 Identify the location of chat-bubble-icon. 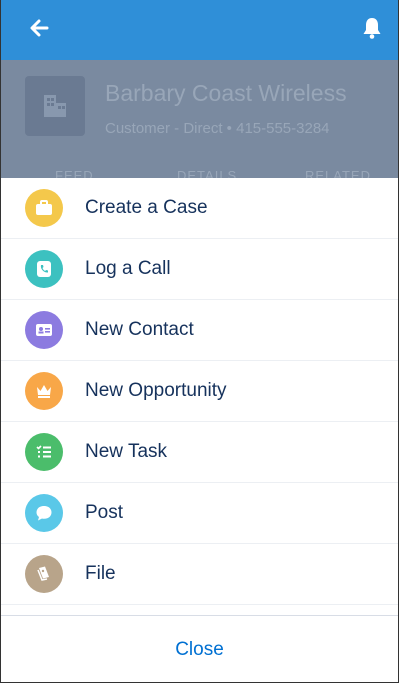
(44, 513).